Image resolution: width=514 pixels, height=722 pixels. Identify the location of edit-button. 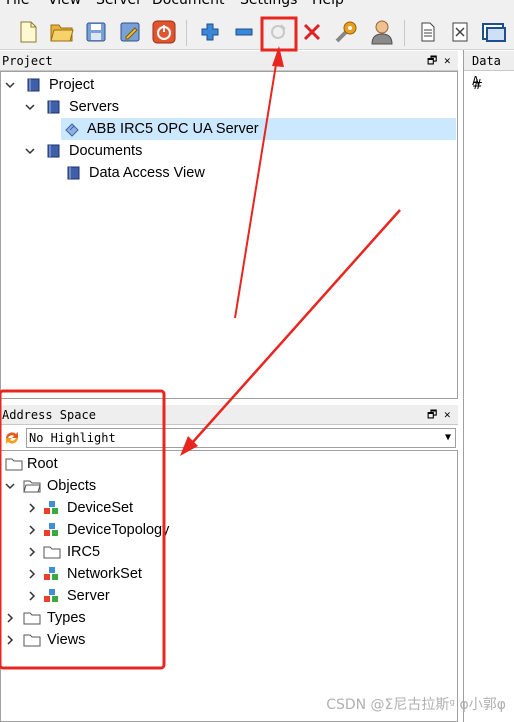
(130, 32).